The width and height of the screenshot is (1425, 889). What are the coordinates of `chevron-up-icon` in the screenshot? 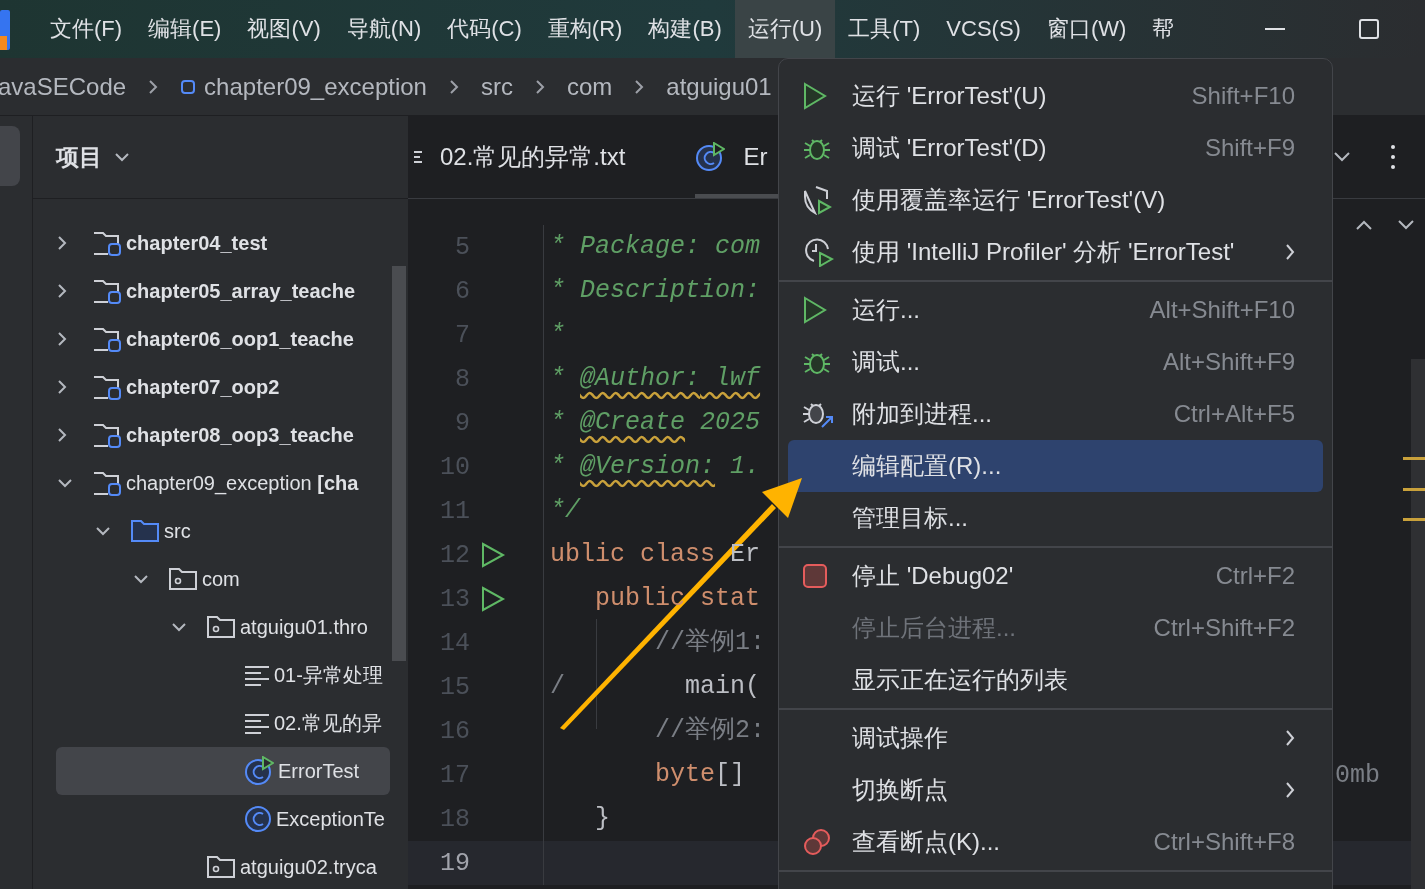 It's located at (1364, 225).